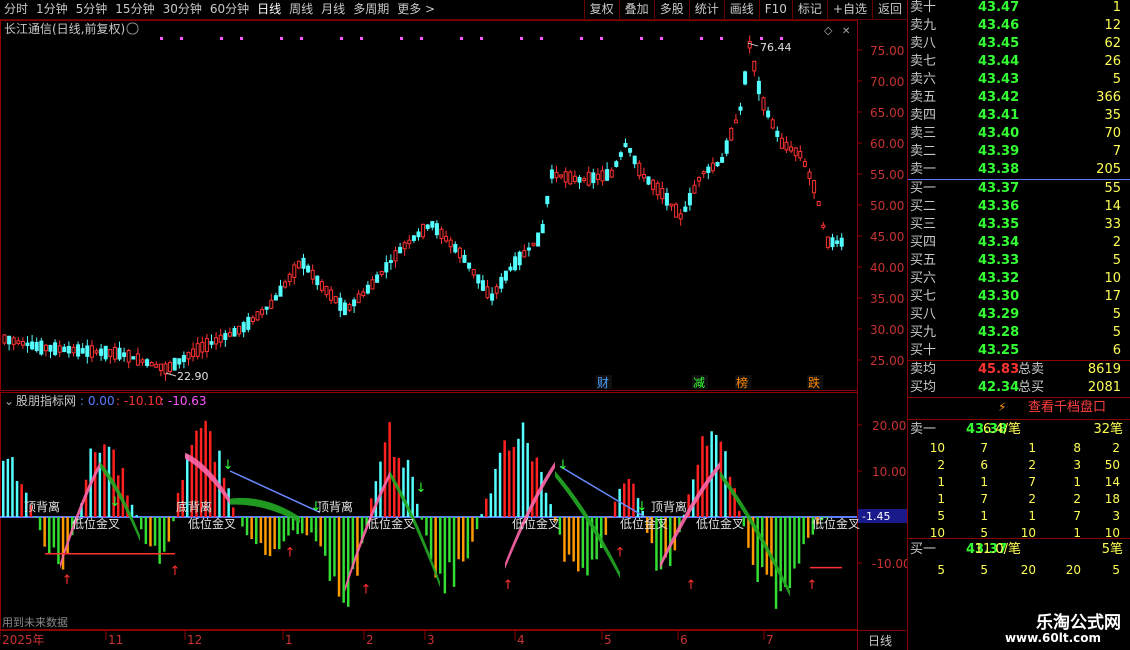  I want to click on ask-row: 卖七 43.44 26, so click(1019, 62).